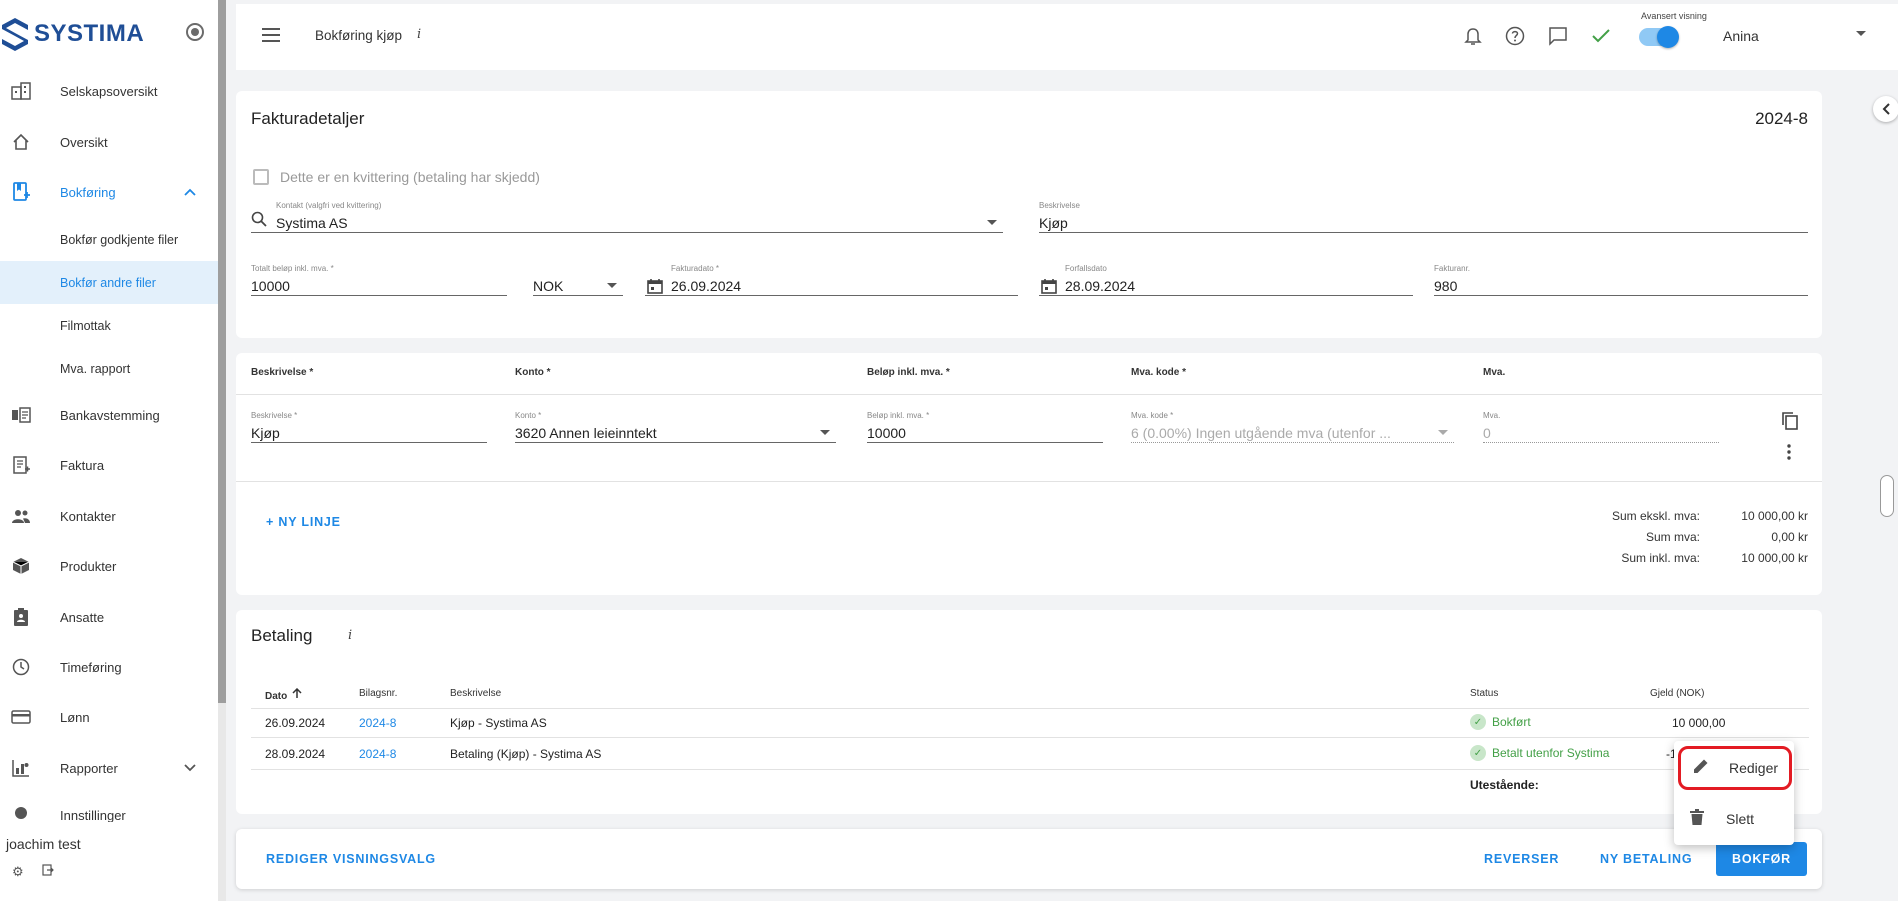 The width and height of the screenshot is (1898, 901). Describe the element at coordinates (119, 239) in the screenshot. I see `sidebar-subitem-label: Bokfør godkjente filer` at that location.